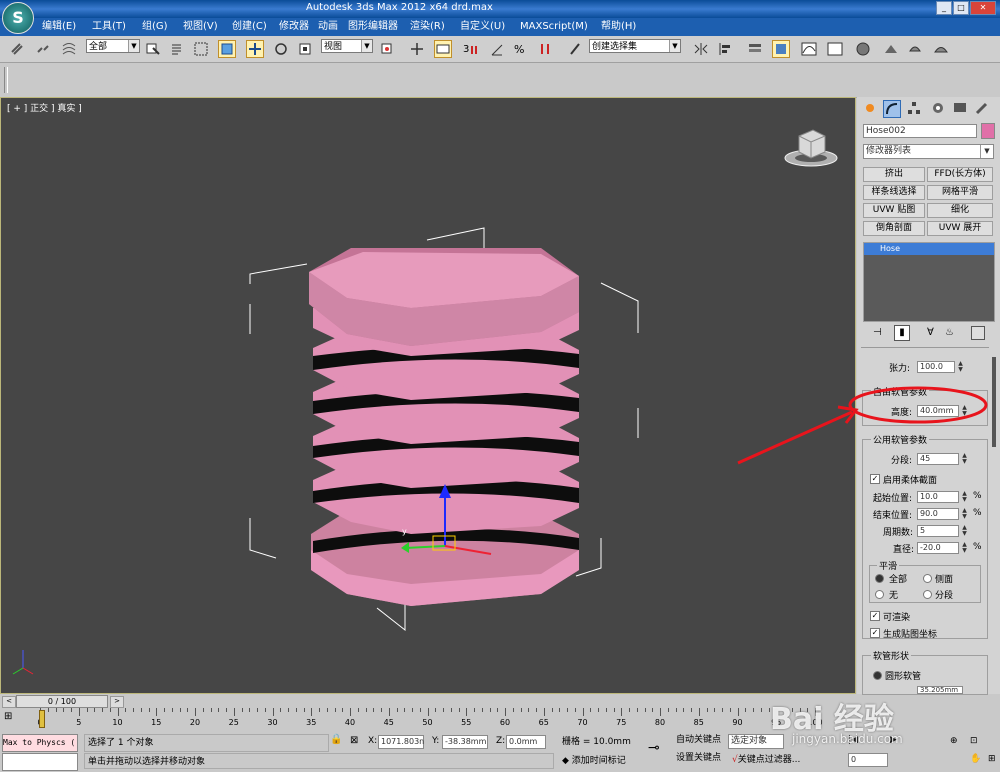 The width and height of the screenshot is (1000, 772). I want to click on tension-field: 100.0, so click(936, 367).